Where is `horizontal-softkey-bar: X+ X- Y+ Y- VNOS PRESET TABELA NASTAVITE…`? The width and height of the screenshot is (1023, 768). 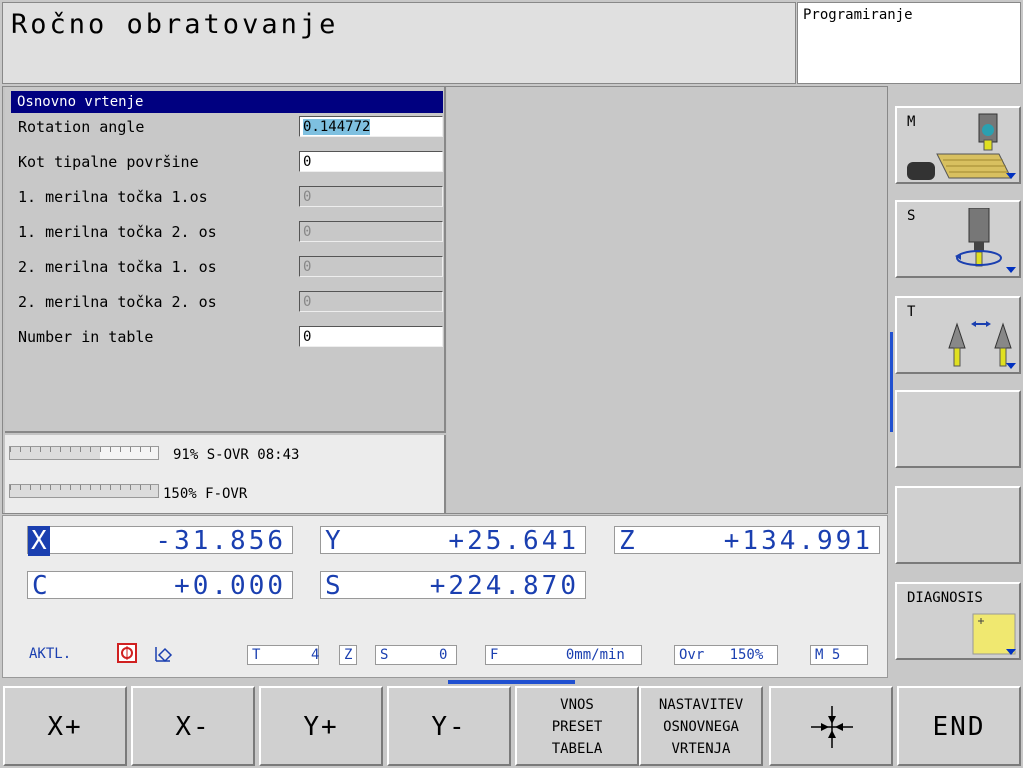
horizontal-softkey-bar: X+ X- Y+ Y- VNOS PRESET TABELA NASTAVITE… is located at coordinates (511, 724).